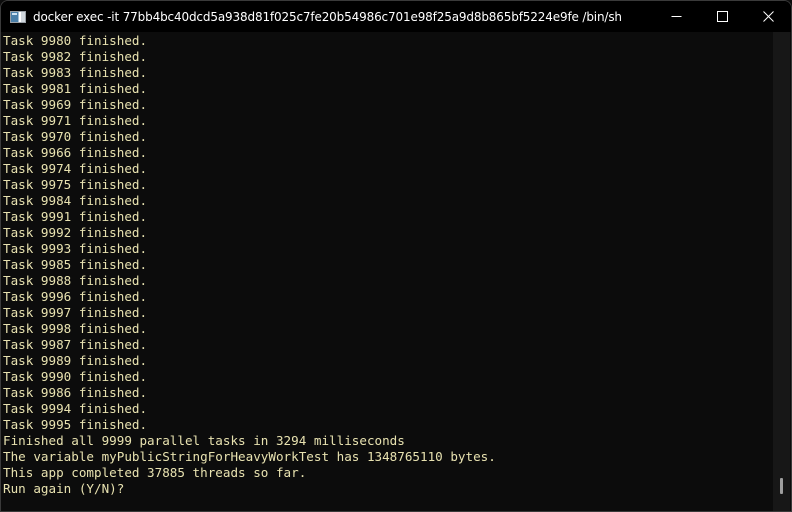 The image size is (792, 512). I want to click on output-line: Task 9985 finished., so click(75, 264).